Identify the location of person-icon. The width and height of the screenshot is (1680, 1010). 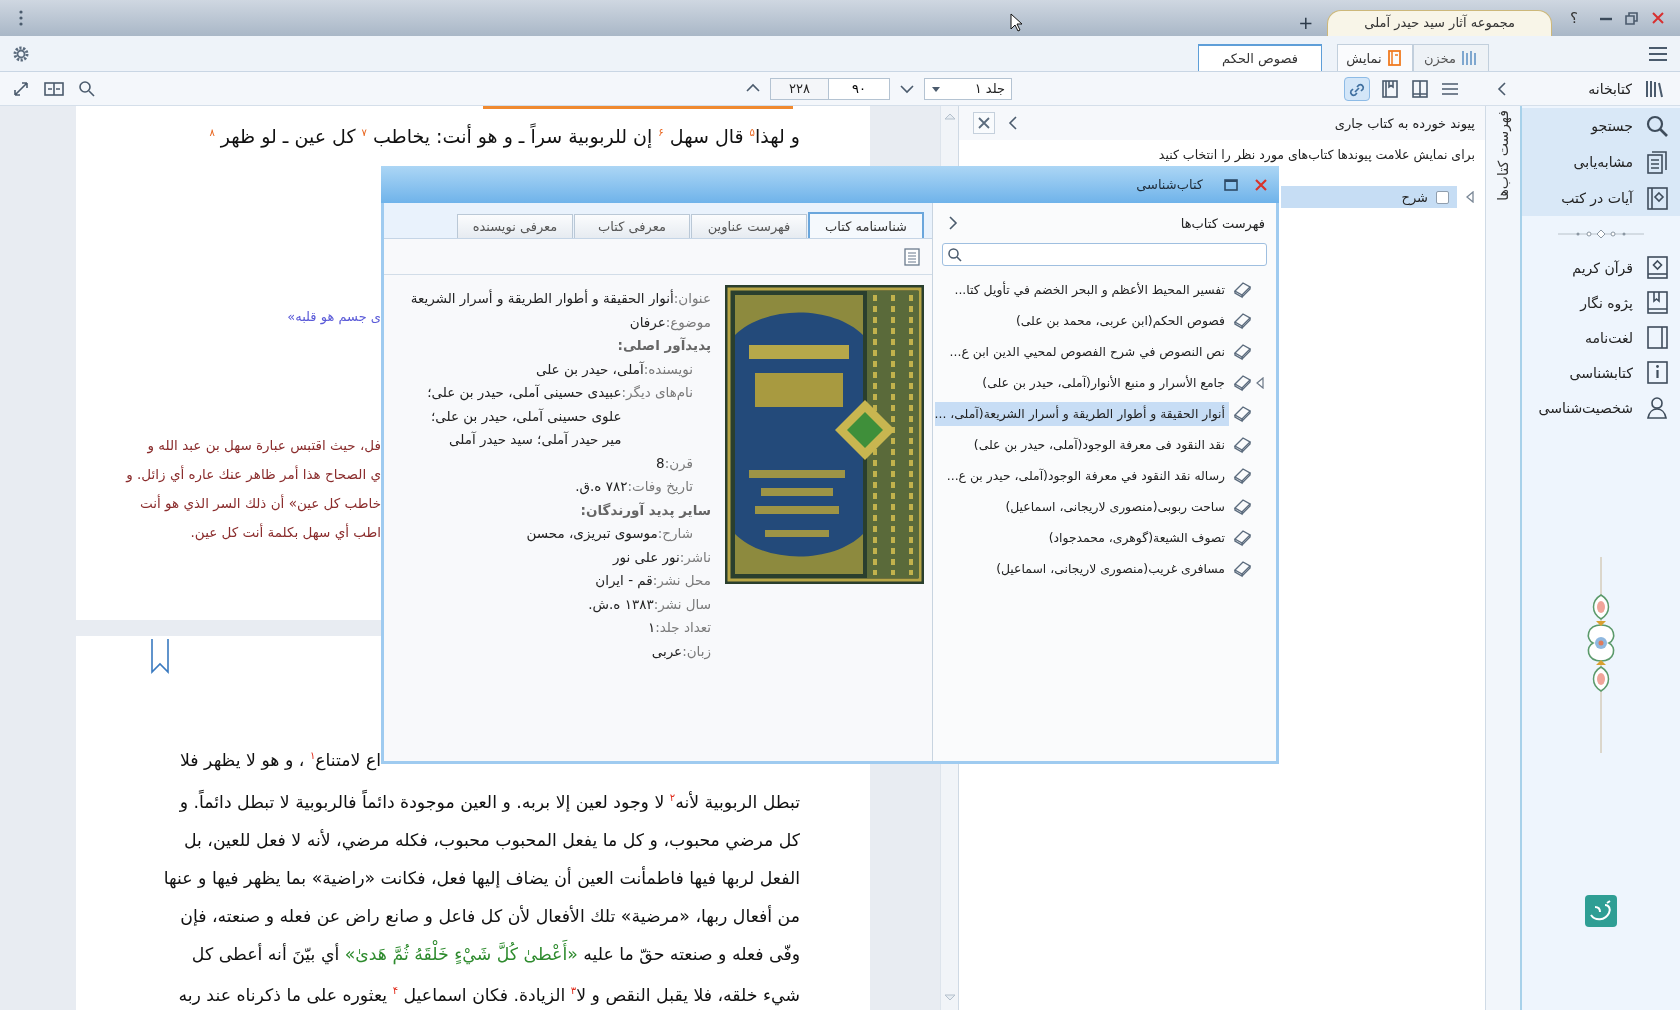
(1657, 407).